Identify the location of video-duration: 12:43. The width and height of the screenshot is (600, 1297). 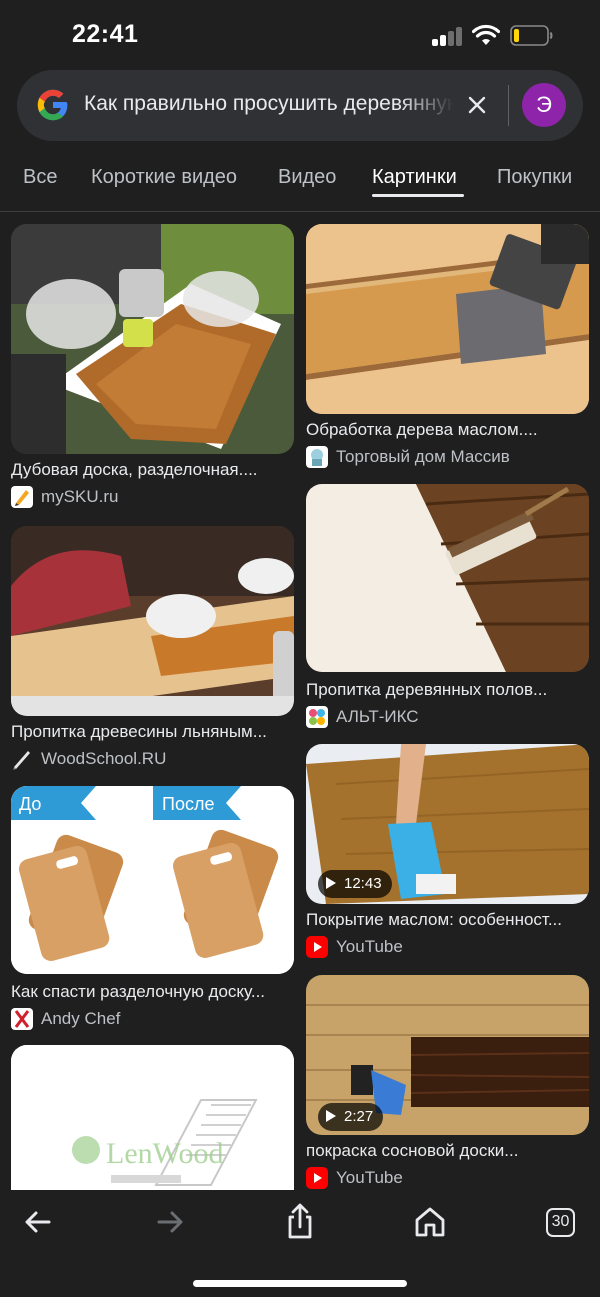
(363, 883).